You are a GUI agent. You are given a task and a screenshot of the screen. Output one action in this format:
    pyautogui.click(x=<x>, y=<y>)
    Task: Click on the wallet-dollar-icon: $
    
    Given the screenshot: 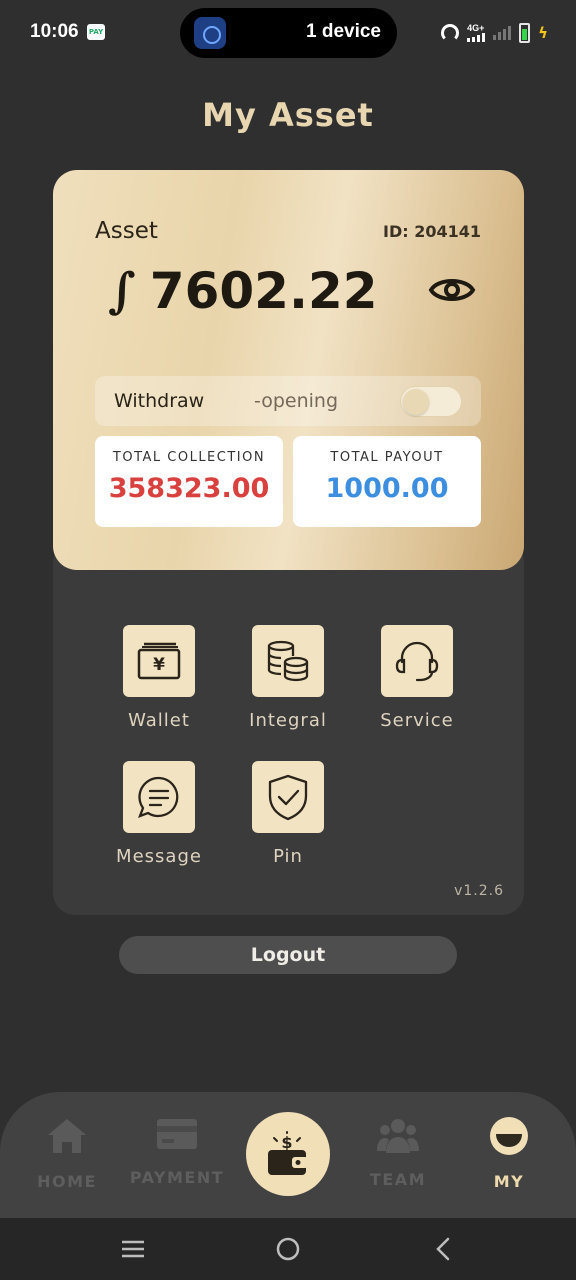 What is the action you would take?
    pyautogui.click(x=288, y=1153)
    